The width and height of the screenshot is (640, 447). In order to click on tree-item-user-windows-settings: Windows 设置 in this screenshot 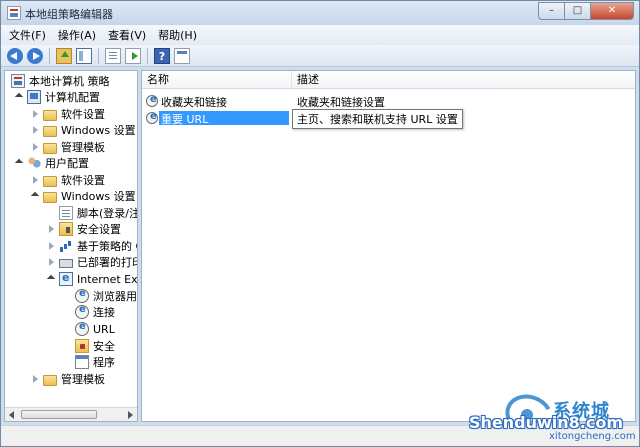, I will do `click(83, 196)`.